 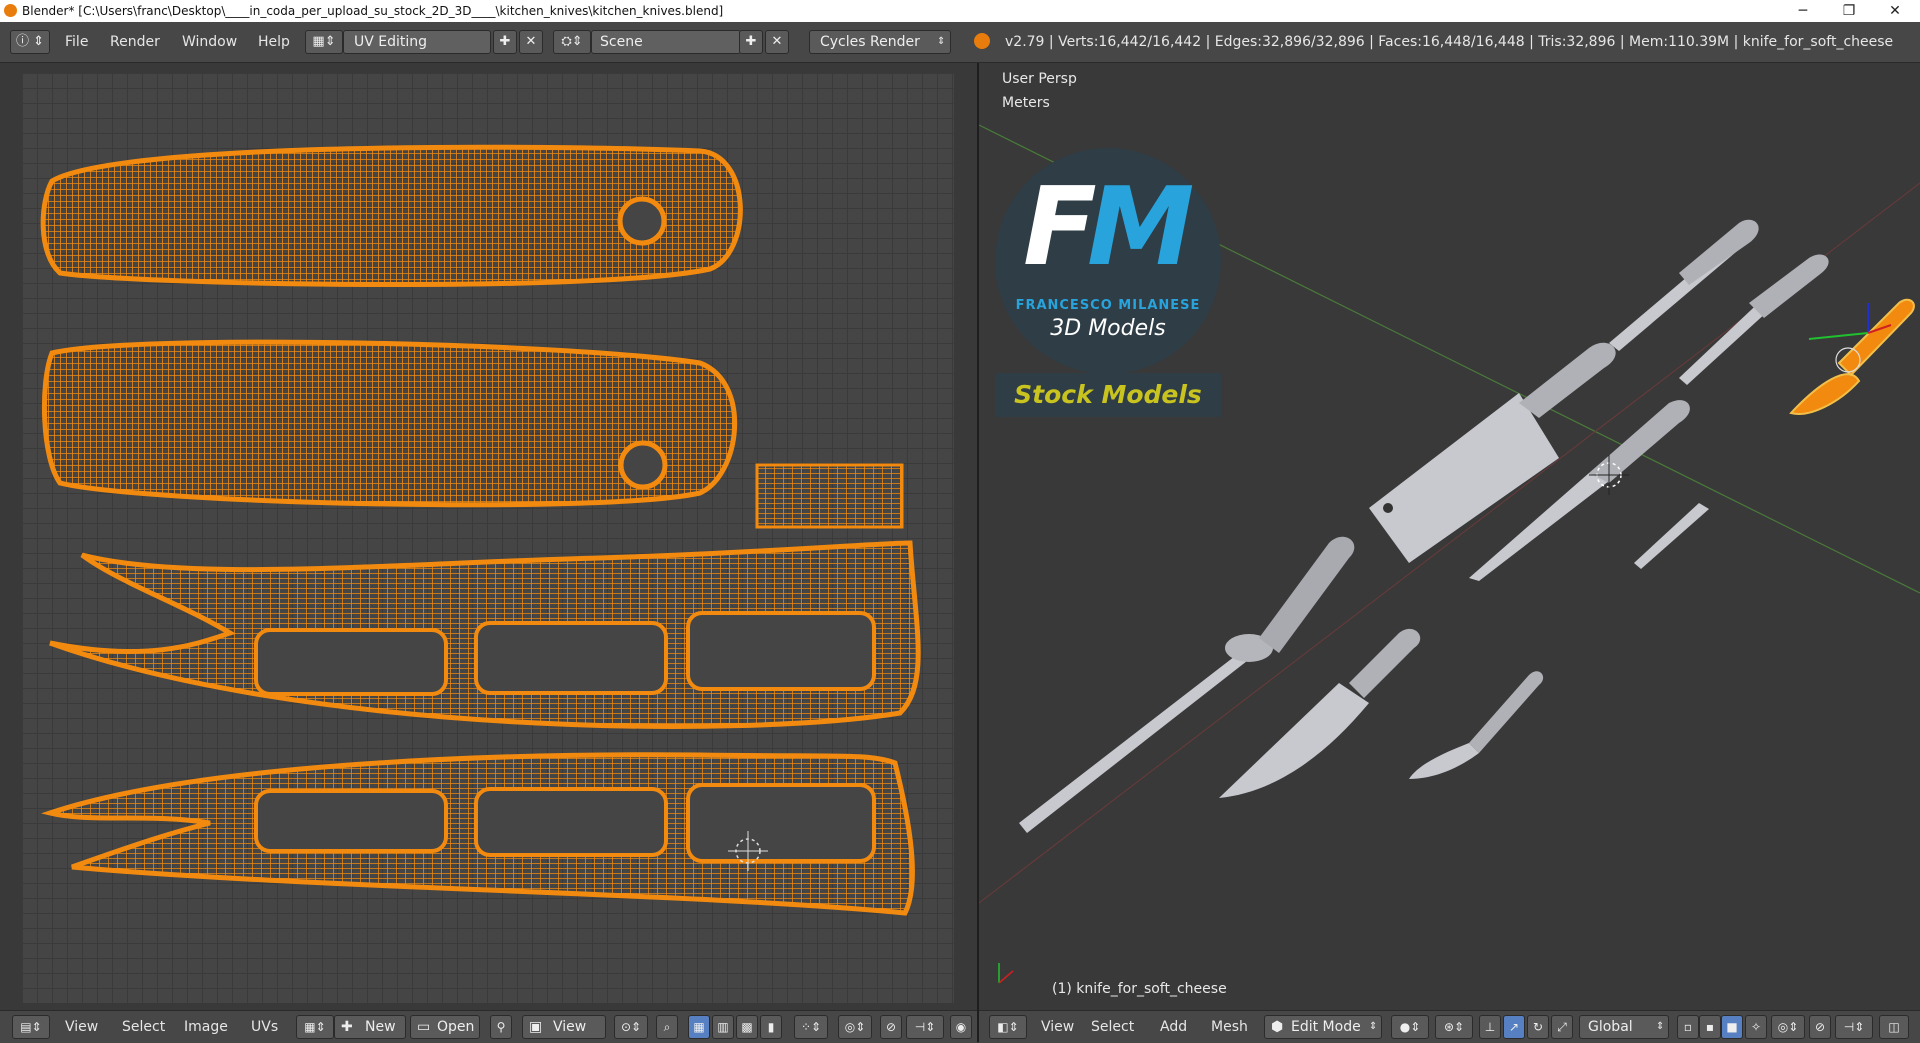 What do you see at coordinates (891, 1027) in the screenshot?
I see `snap-icon: ⊘` at bounding box center [891, 1027].